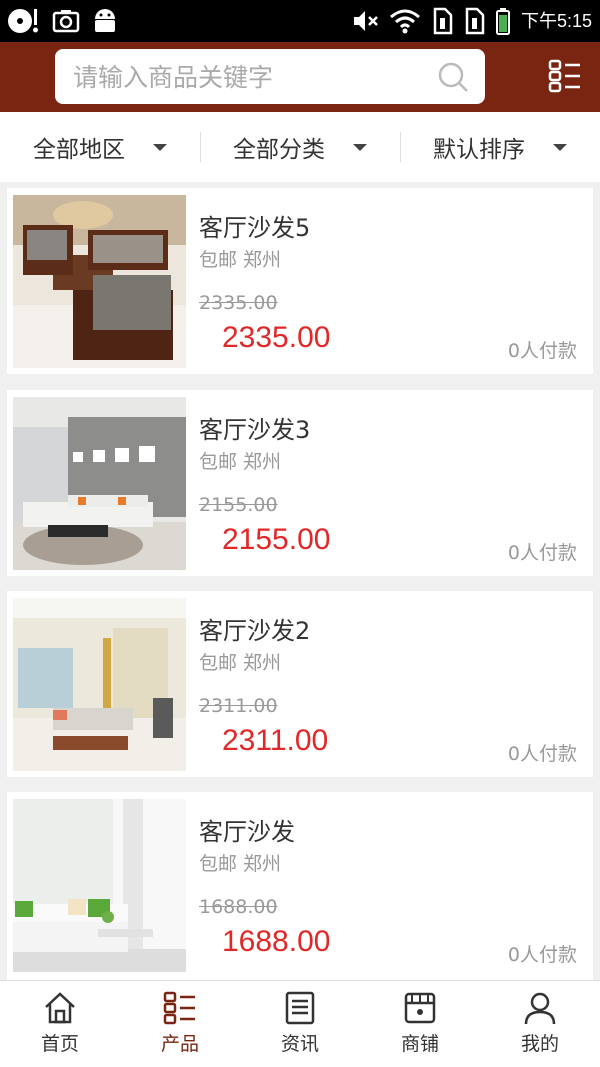 The width and height of the screenshot is (600, 1067). I want to click on status-right-icons: 下午5:15, so click(471, 21).